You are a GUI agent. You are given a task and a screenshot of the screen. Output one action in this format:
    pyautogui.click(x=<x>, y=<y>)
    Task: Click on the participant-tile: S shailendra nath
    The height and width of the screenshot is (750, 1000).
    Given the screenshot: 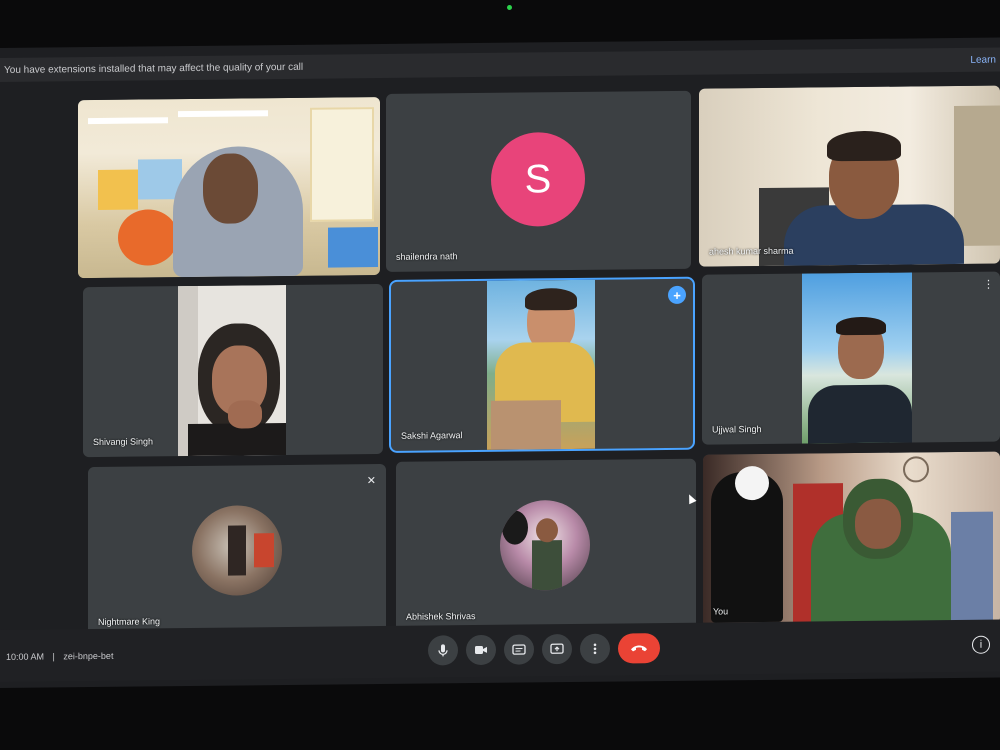 What is the action you would take?
    pyautogui.click(x=538, y=181)
    